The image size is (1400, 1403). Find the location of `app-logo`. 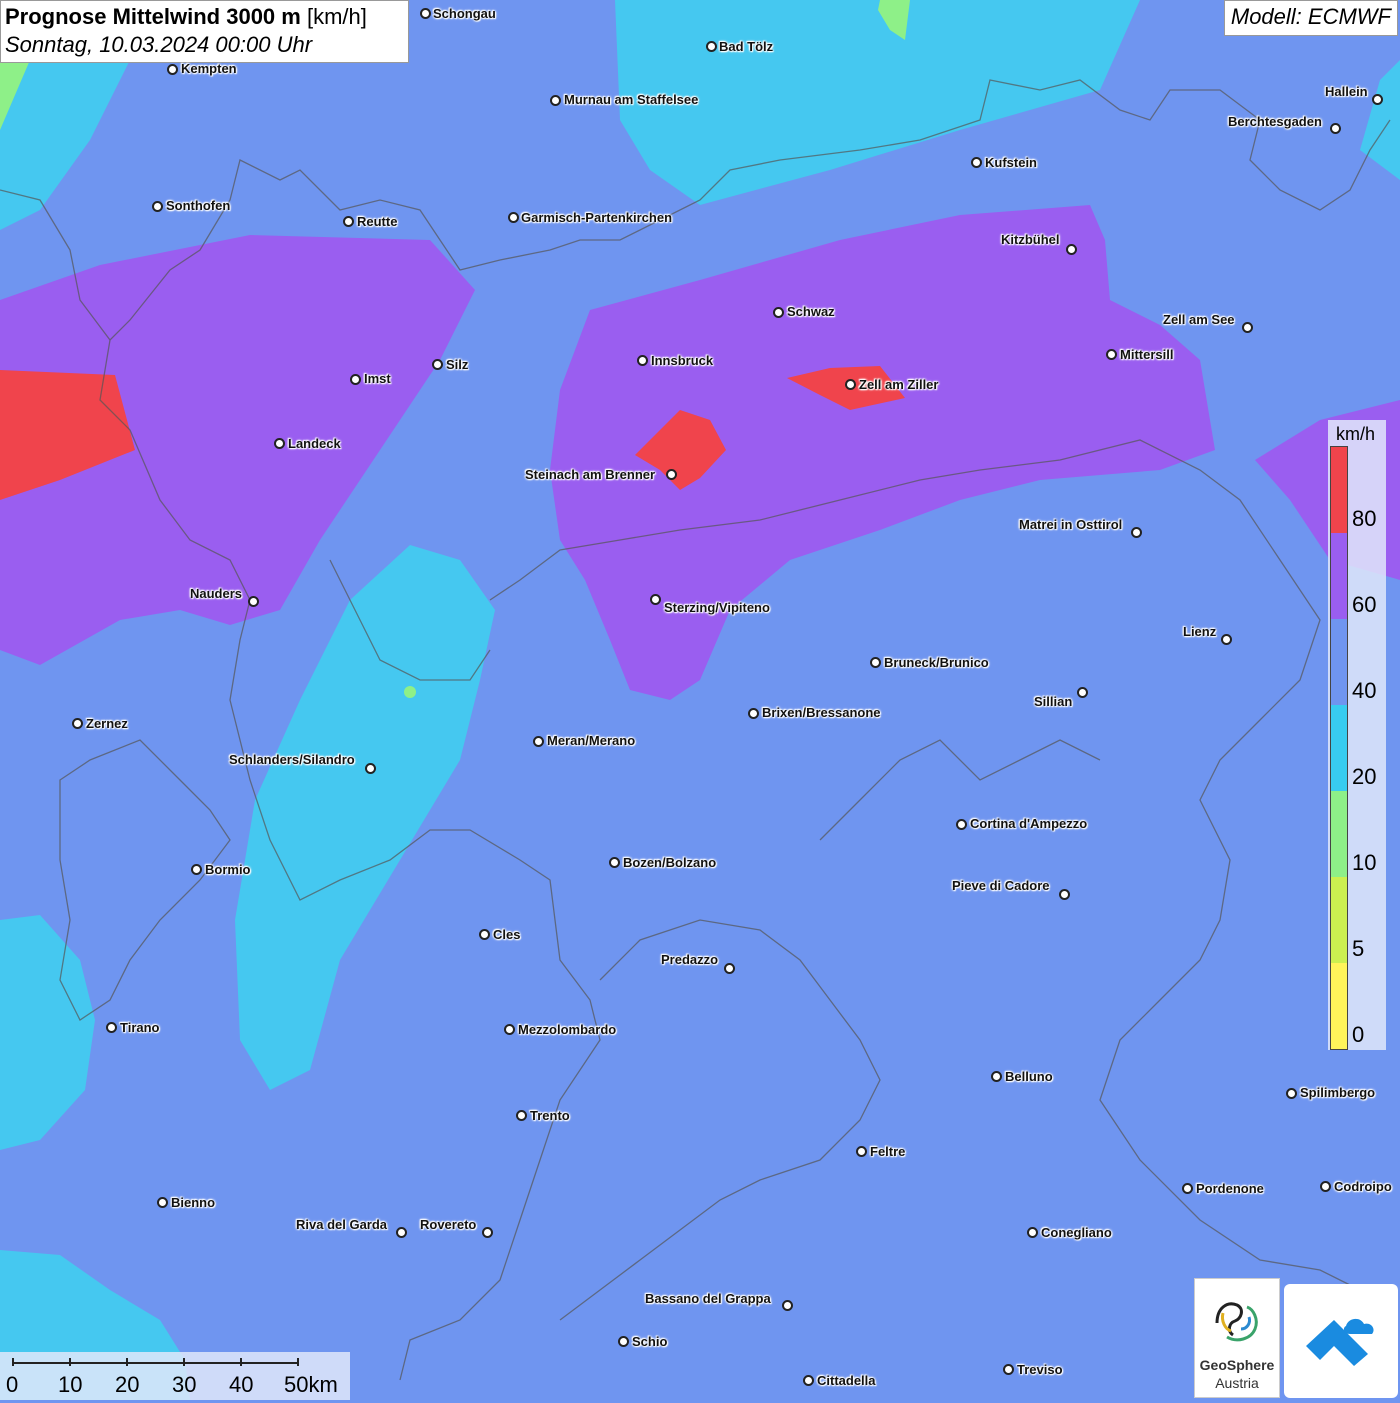

app-logo is located at coordinates (1341, 1341).